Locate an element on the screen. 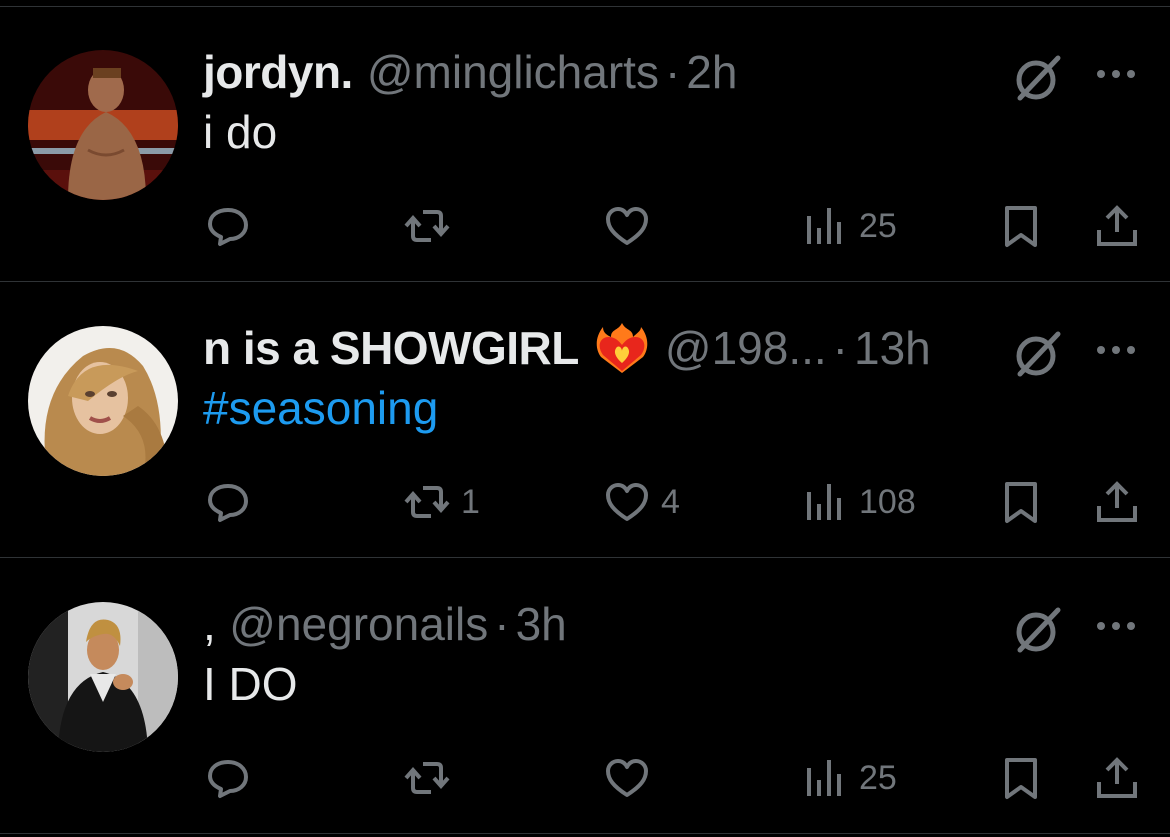 This screenshot has width=1170, height=837. timestamp: 13h is located at coordinates (892, 348).